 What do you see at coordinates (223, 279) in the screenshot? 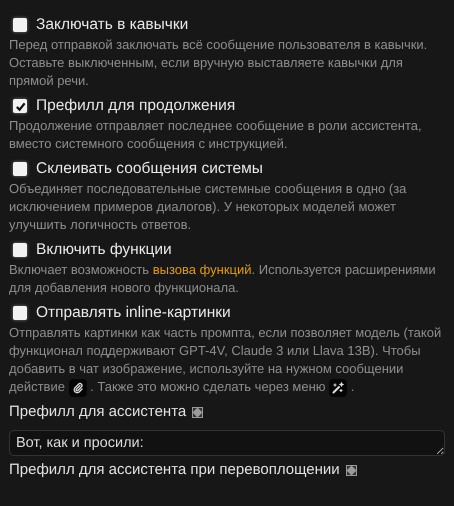
I see `description-text: Включает возможность вызова функций. Используется расширениями для добавления нового функционала.` at bounding box center [223, 279].